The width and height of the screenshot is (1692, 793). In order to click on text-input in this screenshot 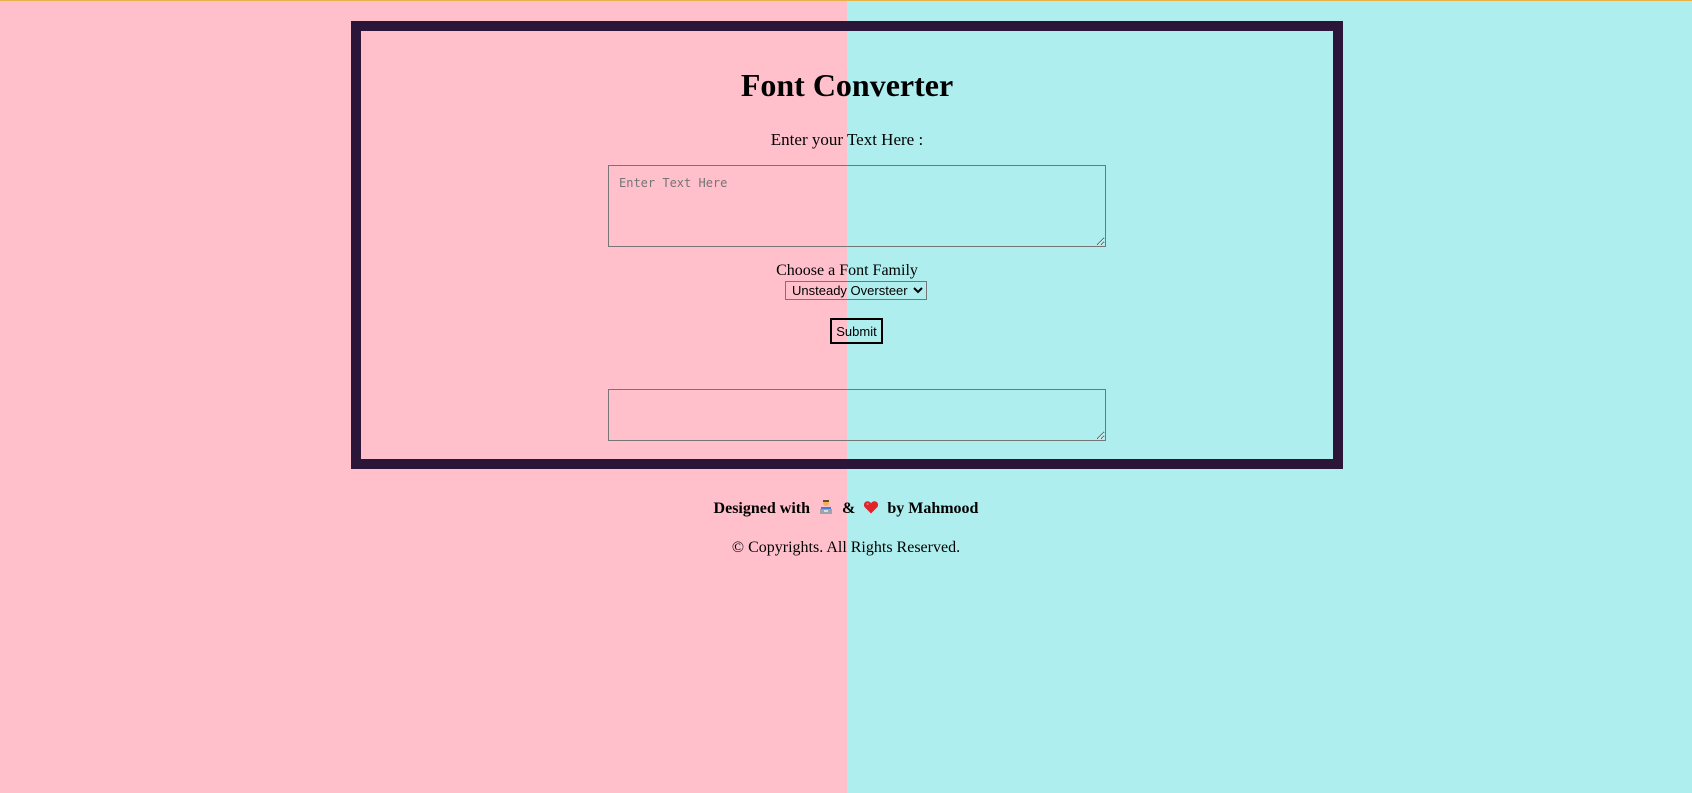, I will do `click(857, 206)`.